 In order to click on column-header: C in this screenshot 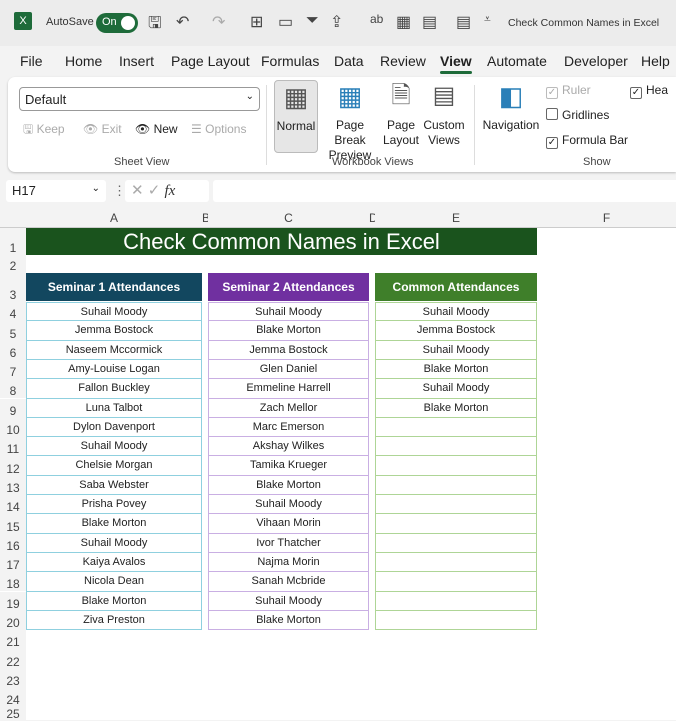, I will do `click(288, 217)`.